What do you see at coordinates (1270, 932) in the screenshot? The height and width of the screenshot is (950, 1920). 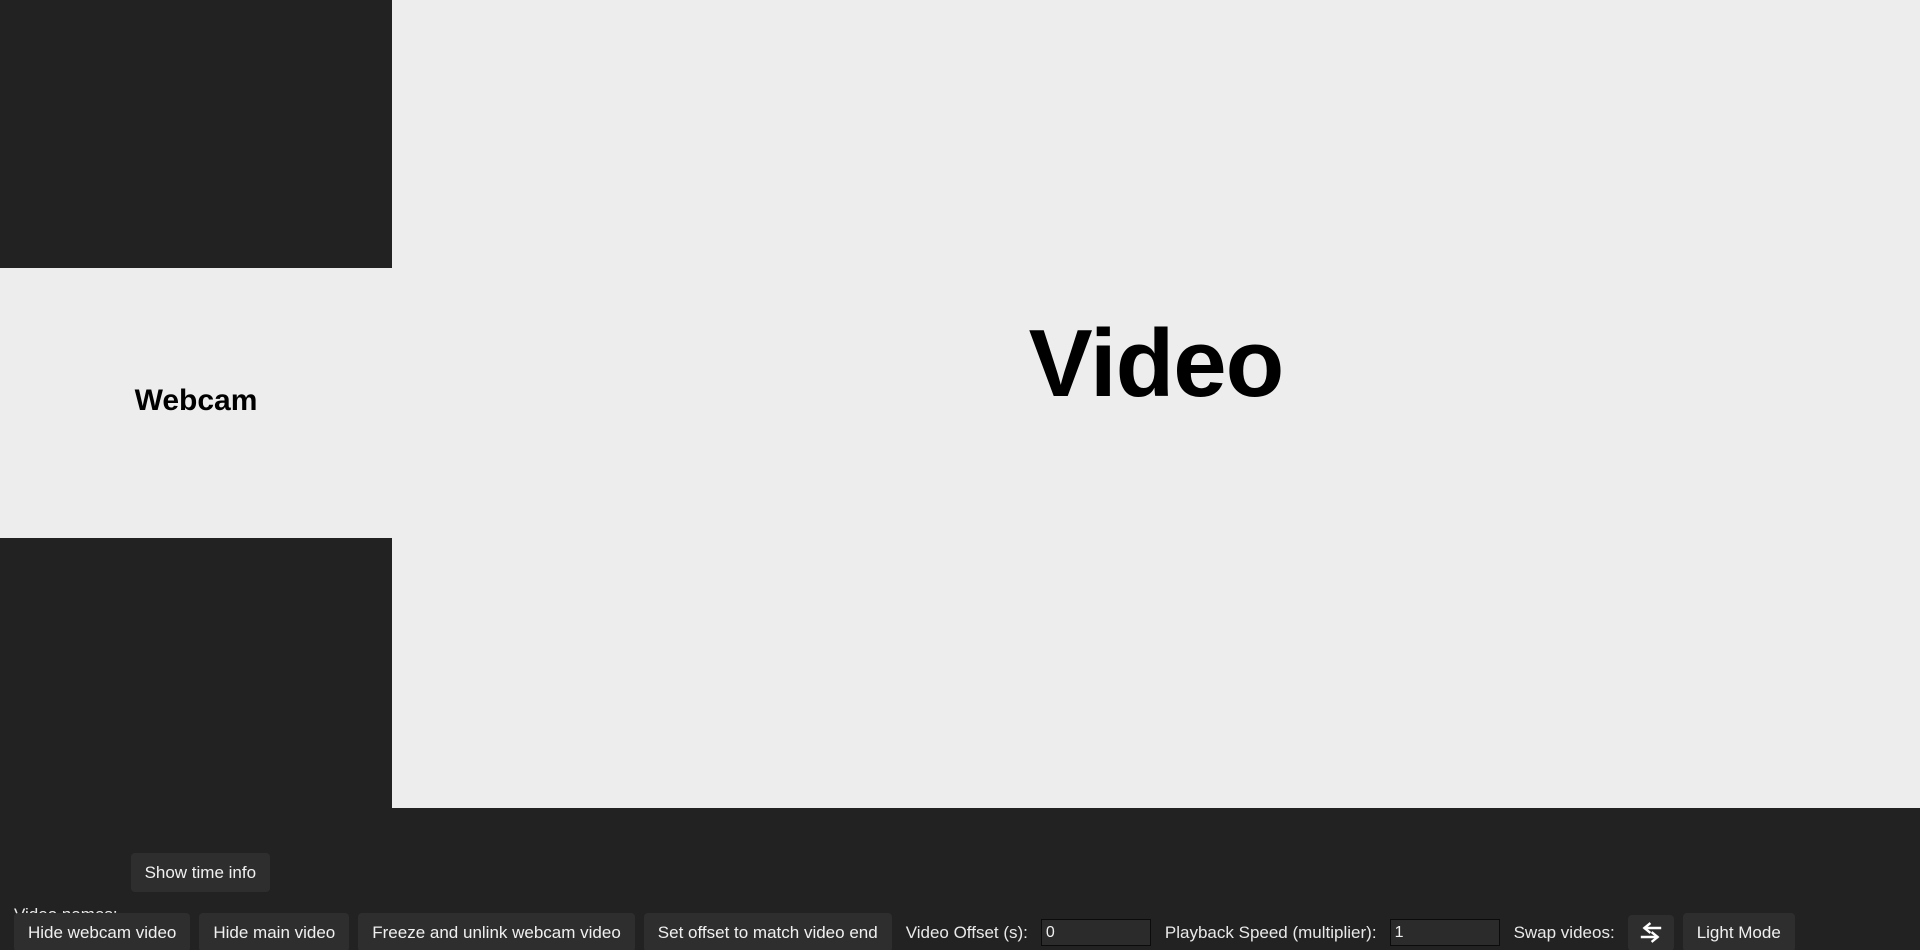 I see `playback-speed-label: Playback Speed (multiplier):` at bounding box center [1270, 932].